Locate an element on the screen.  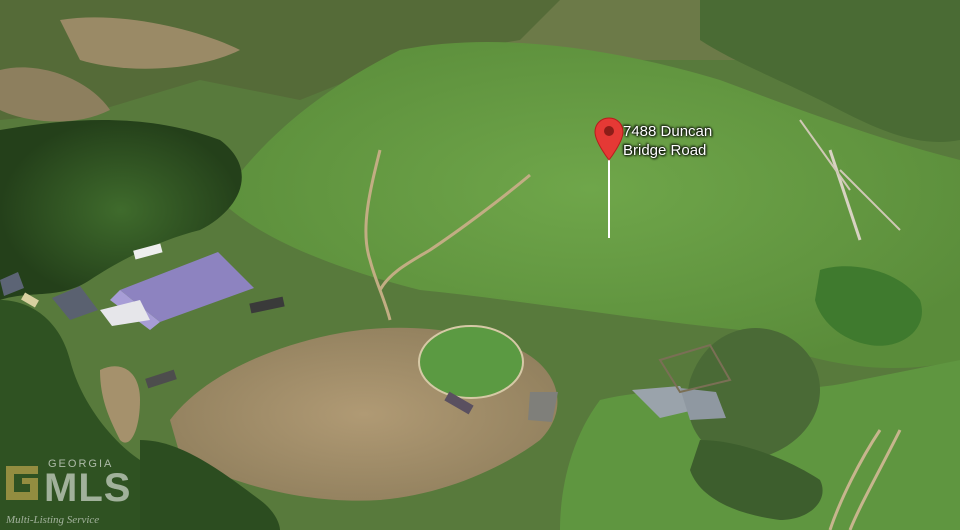
watermark-brand-main: MLS is located at coordinates (88, 488).